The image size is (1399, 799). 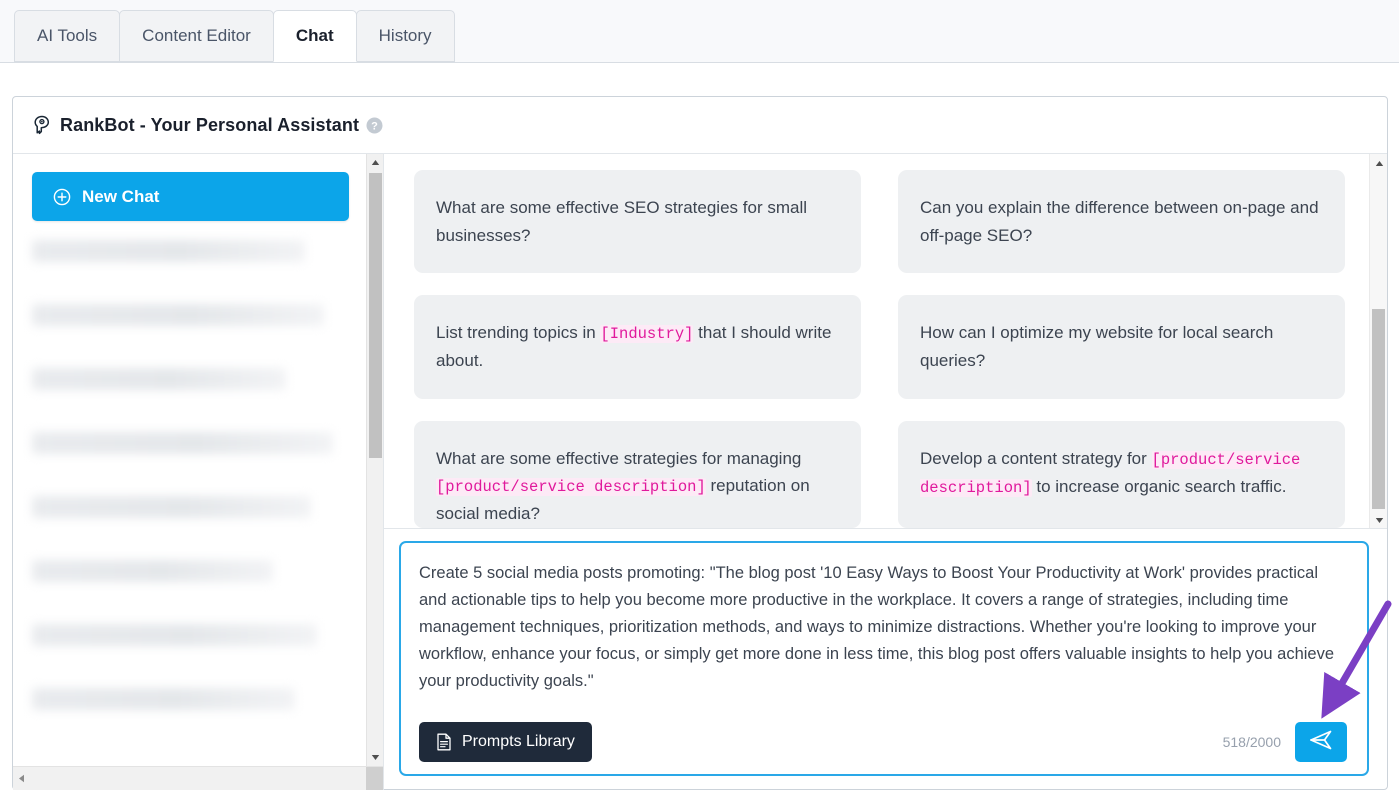 I want to click on prompts-library-label: Prompts Library, so click(x=518, y=741).